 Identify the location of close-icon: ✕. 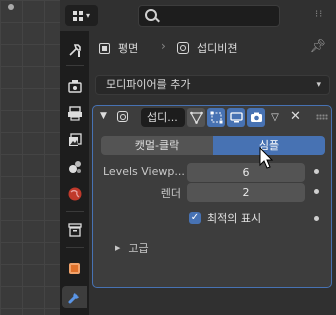
(295, 116).